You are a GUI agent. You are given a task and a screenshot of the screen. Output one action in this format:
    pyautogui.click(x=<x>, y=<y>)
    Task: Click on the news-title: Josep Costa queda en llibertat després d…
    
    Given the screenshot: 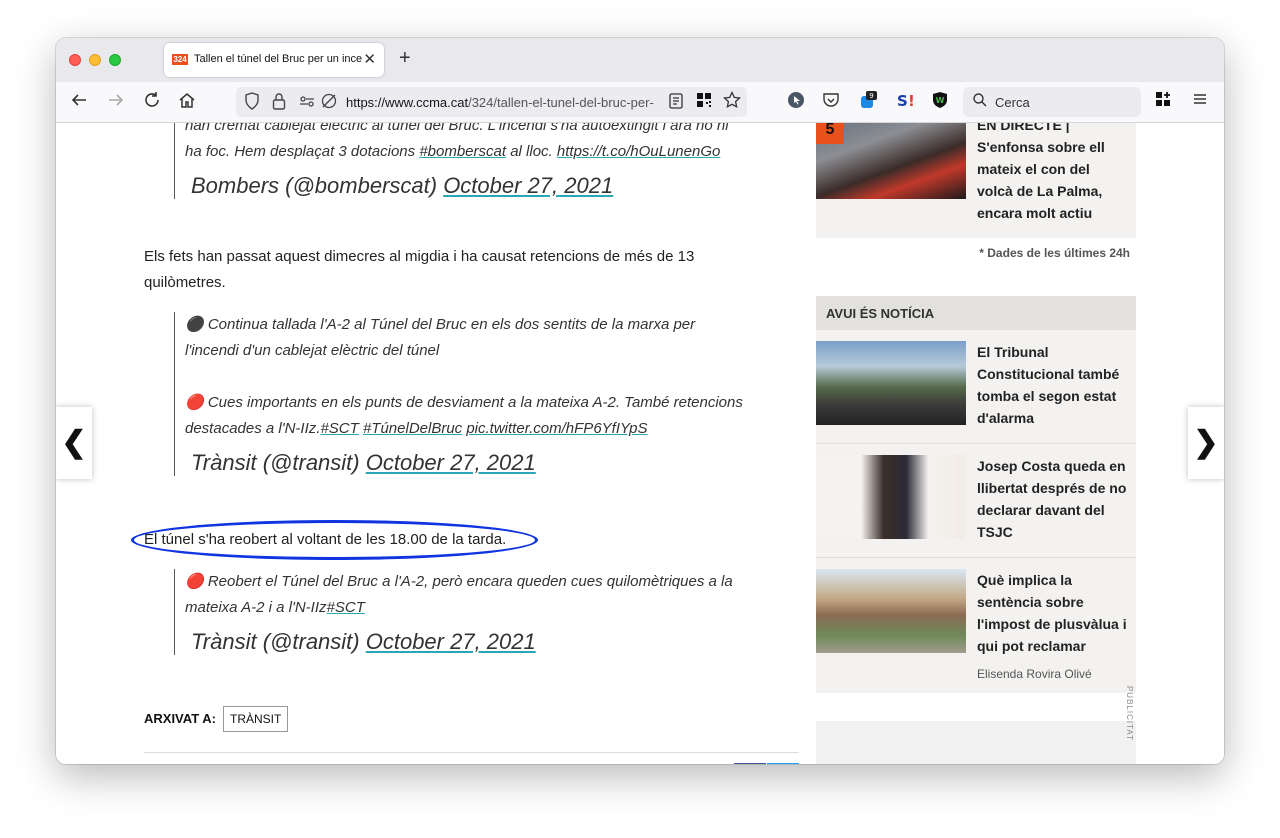 What is the action you would take?
    pyautogui.click(x=1053, y=499)
    